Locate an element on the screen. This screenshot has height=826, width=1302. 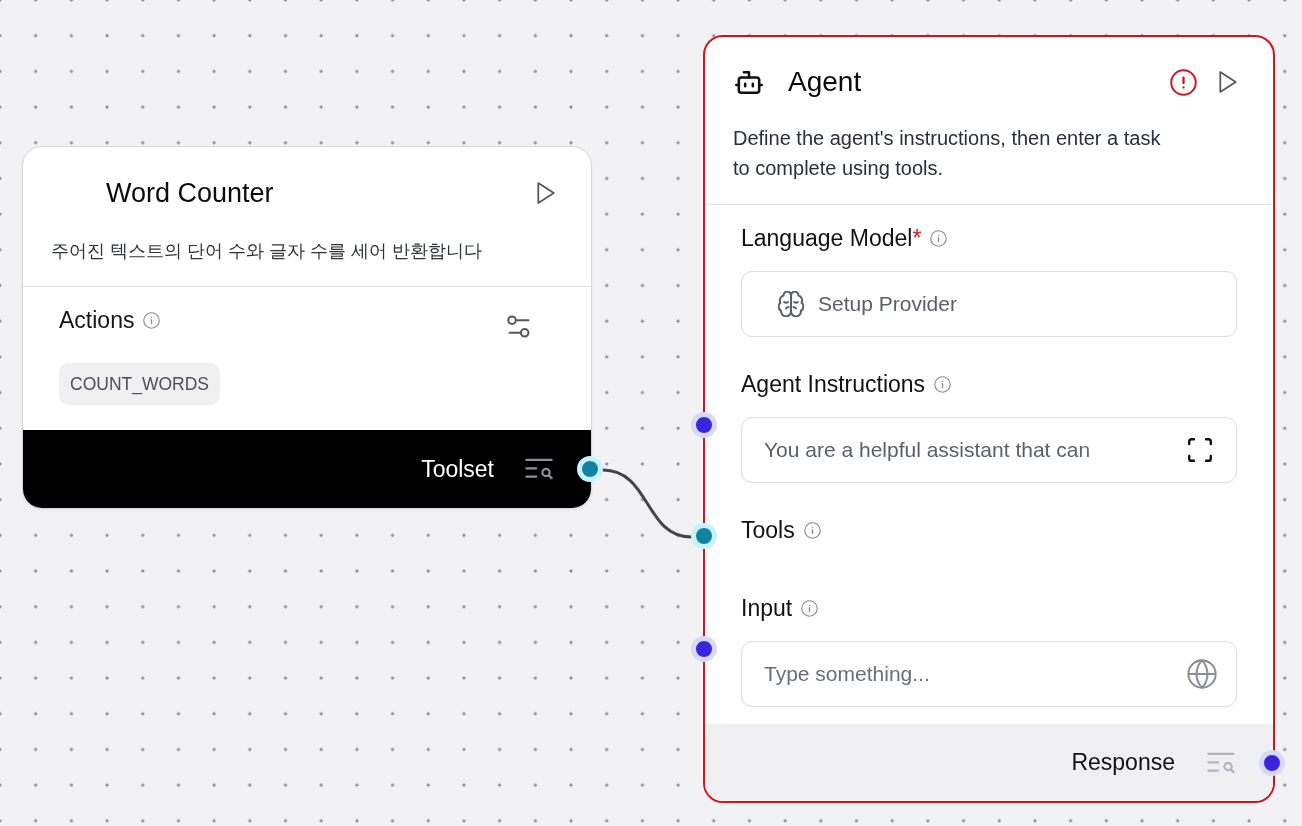
output-label: Response is located at coordinates (1123, 762).